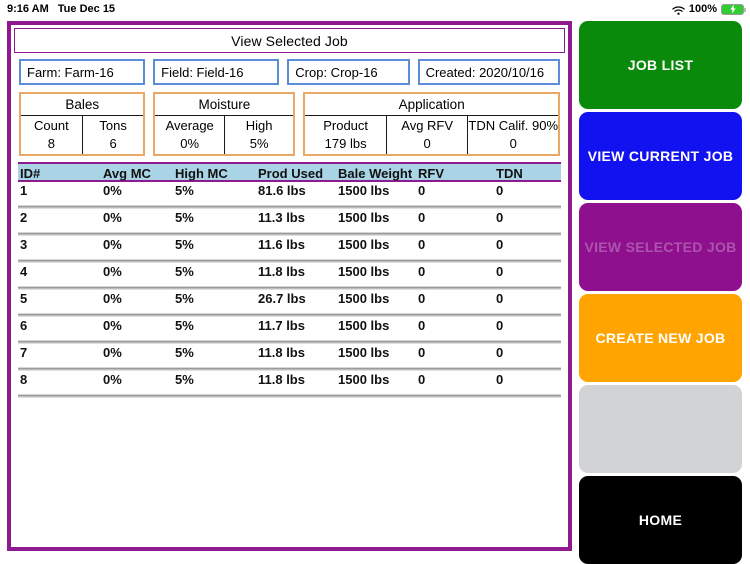 The width and height of the screenshot is (750, 564). What do you see at coordinates (259, 126) in the screenshot?
I see `moisture-high-label: High` at bounding box center [259, 126].